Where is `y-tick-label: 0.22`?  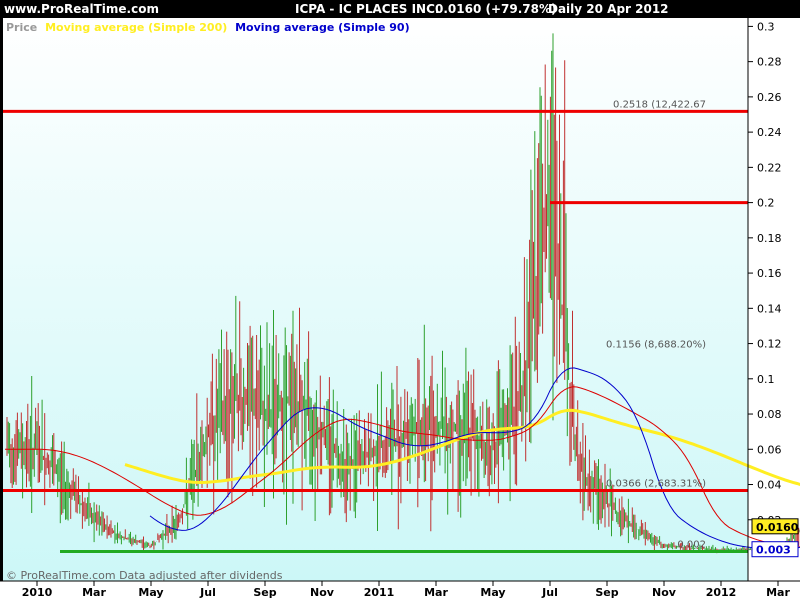
y-tick-label: 0.22 is located at coordinates (769, 167).